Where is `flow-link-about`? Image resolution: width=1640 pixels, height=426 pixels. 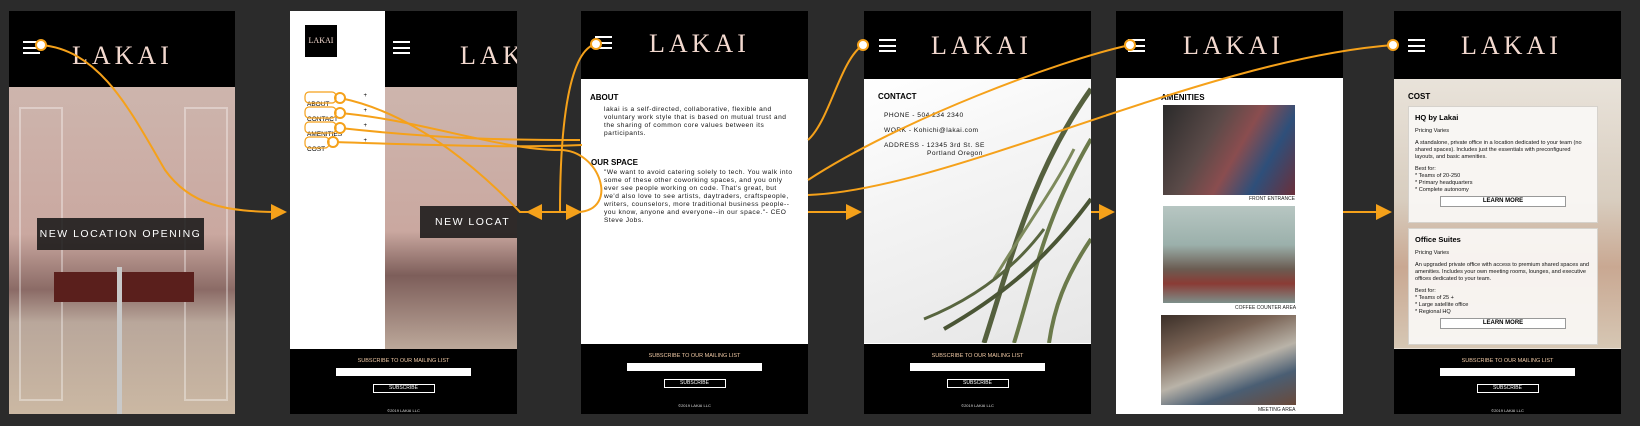
flow-link-about is located at coordinates (460, 158).